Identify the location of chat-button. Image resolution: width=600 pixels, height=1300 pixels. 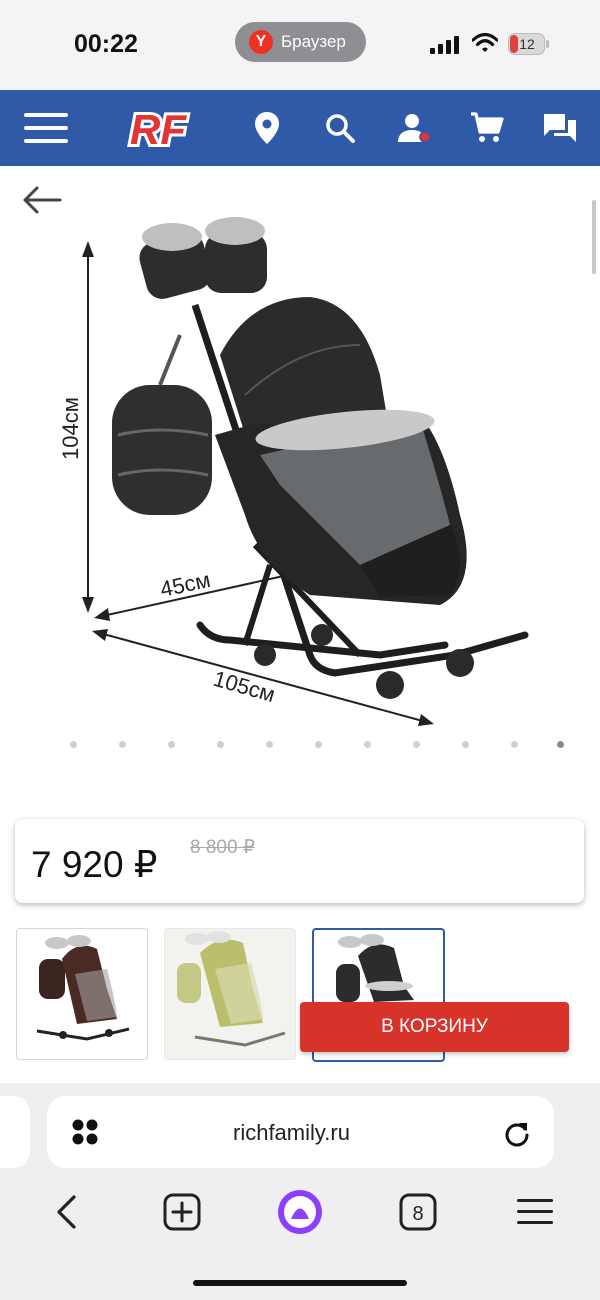
(560, 128).